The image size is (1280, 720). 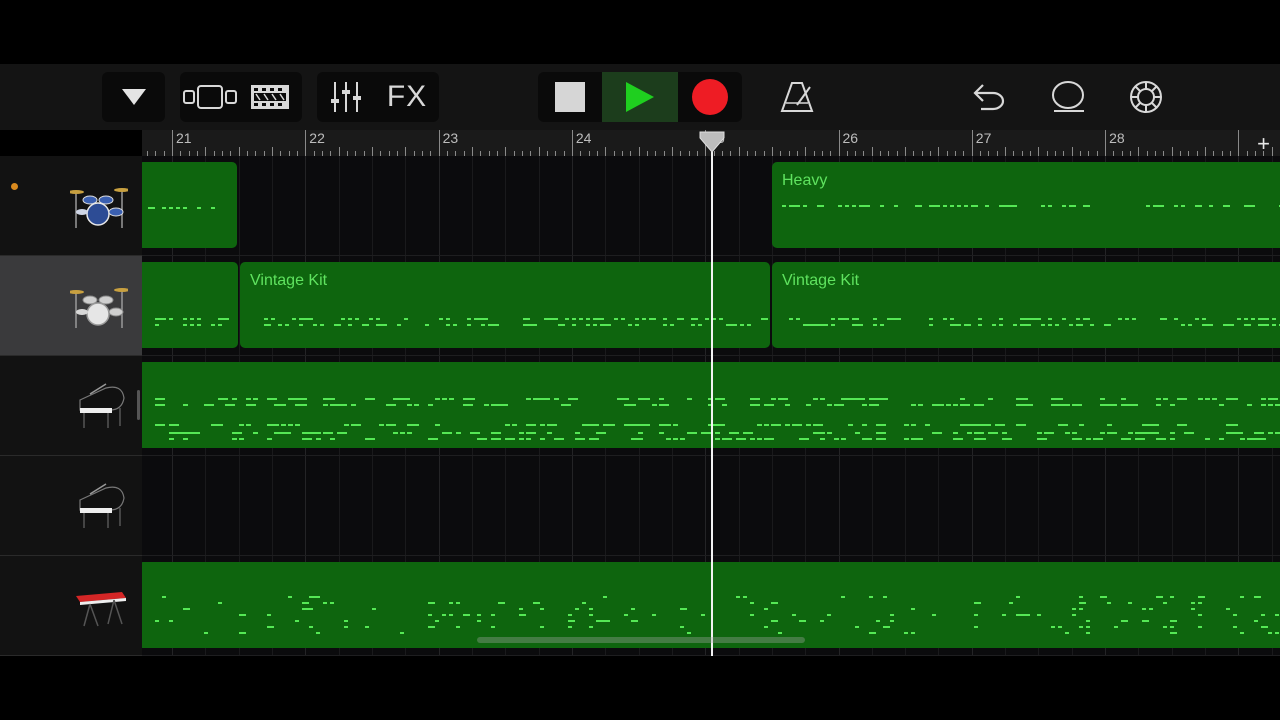 I want to click on undo-button, so click(x=989, y=97).